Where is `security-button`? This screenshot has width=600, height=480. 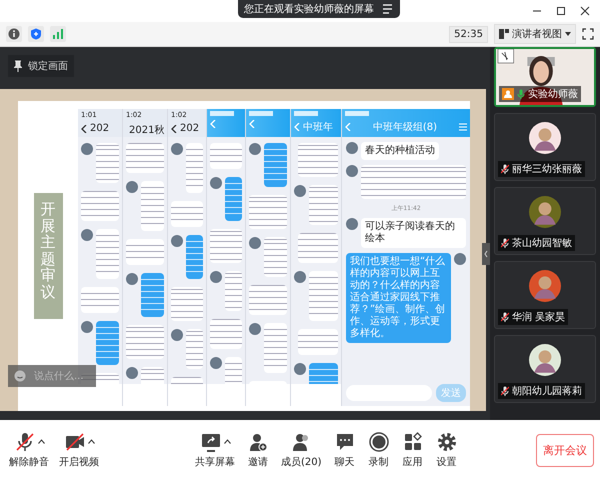 security-button is located at coordinates (36, 34).